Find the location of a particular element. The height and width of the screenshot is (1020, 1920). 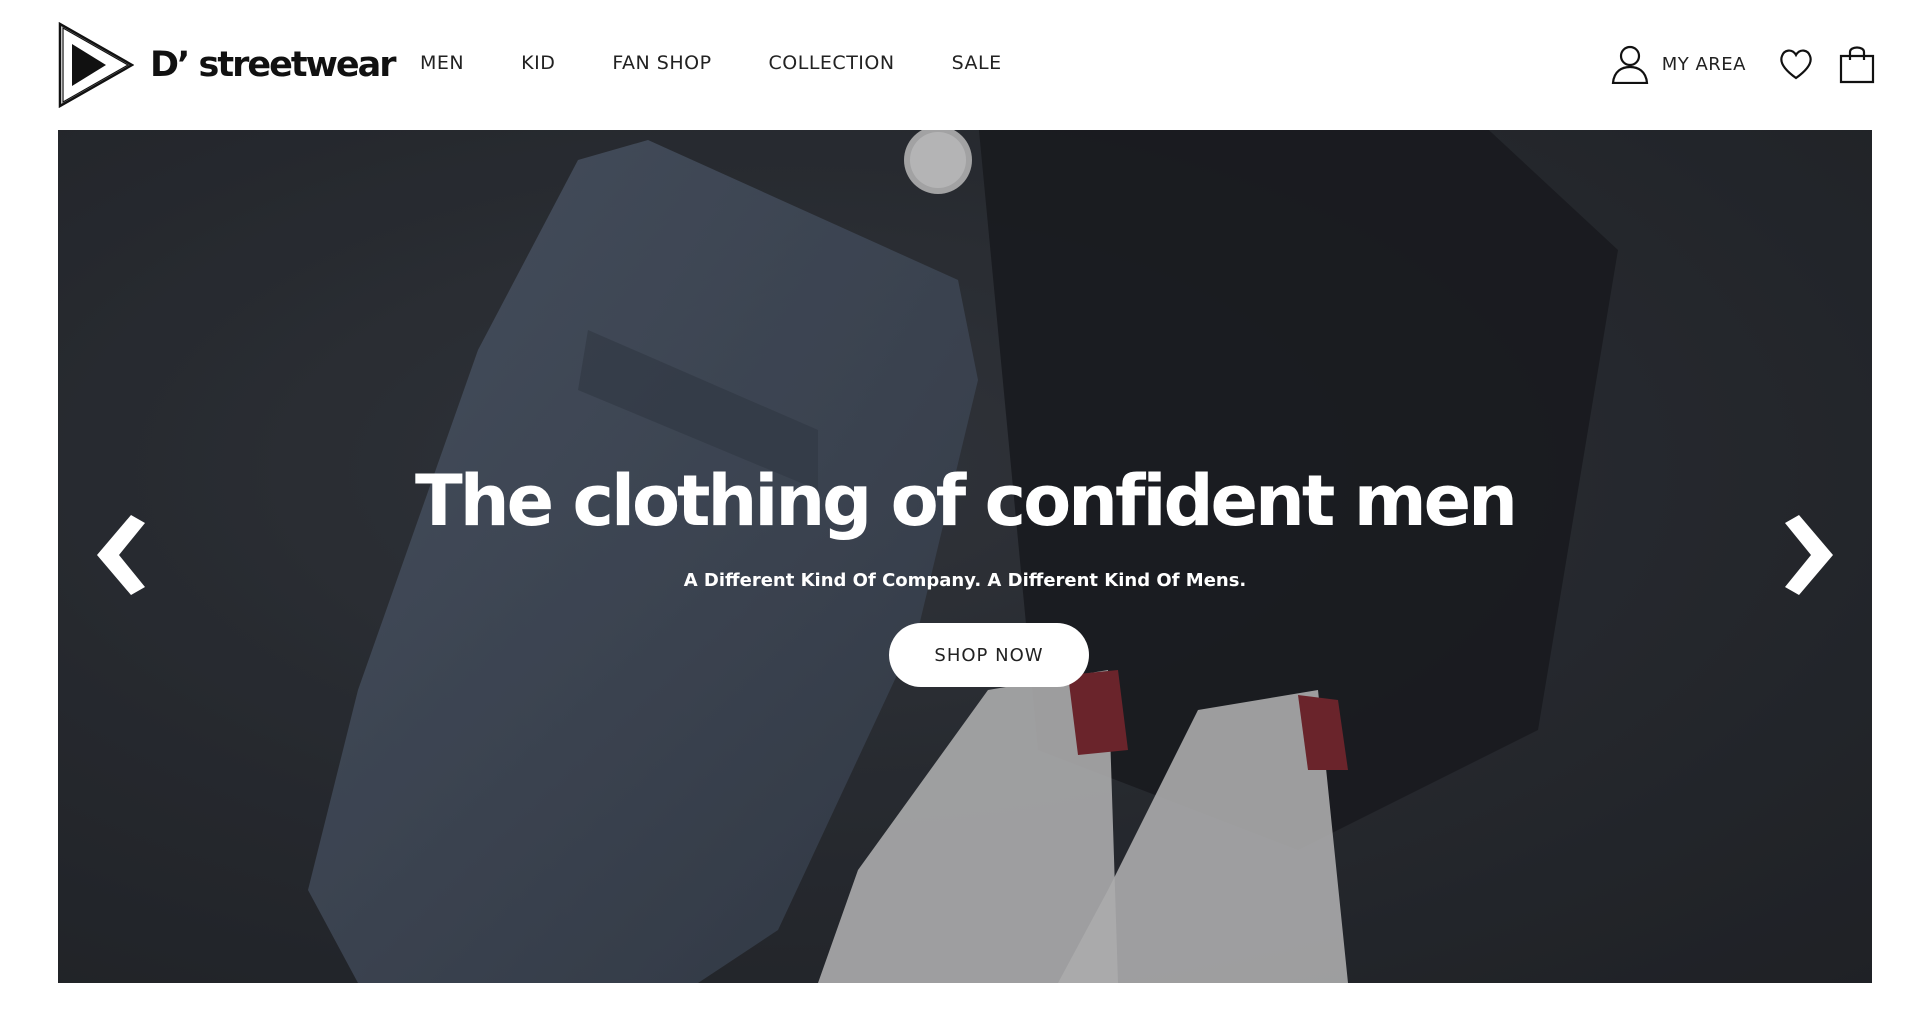

my-area-link: MY AREA is located at coordinates (1678, 64).